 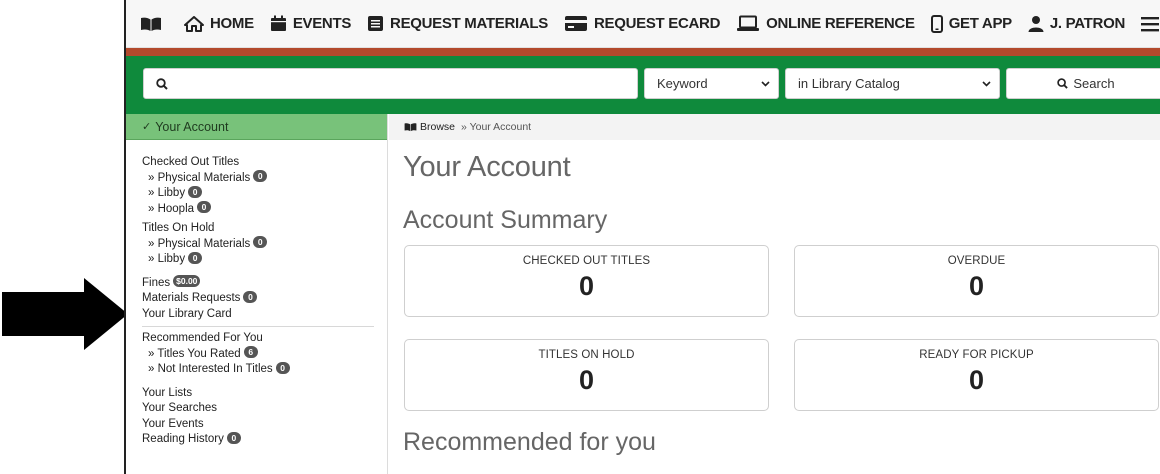 I want to click on recommended-heading: Recommended for you, so click(x=529, y=442).